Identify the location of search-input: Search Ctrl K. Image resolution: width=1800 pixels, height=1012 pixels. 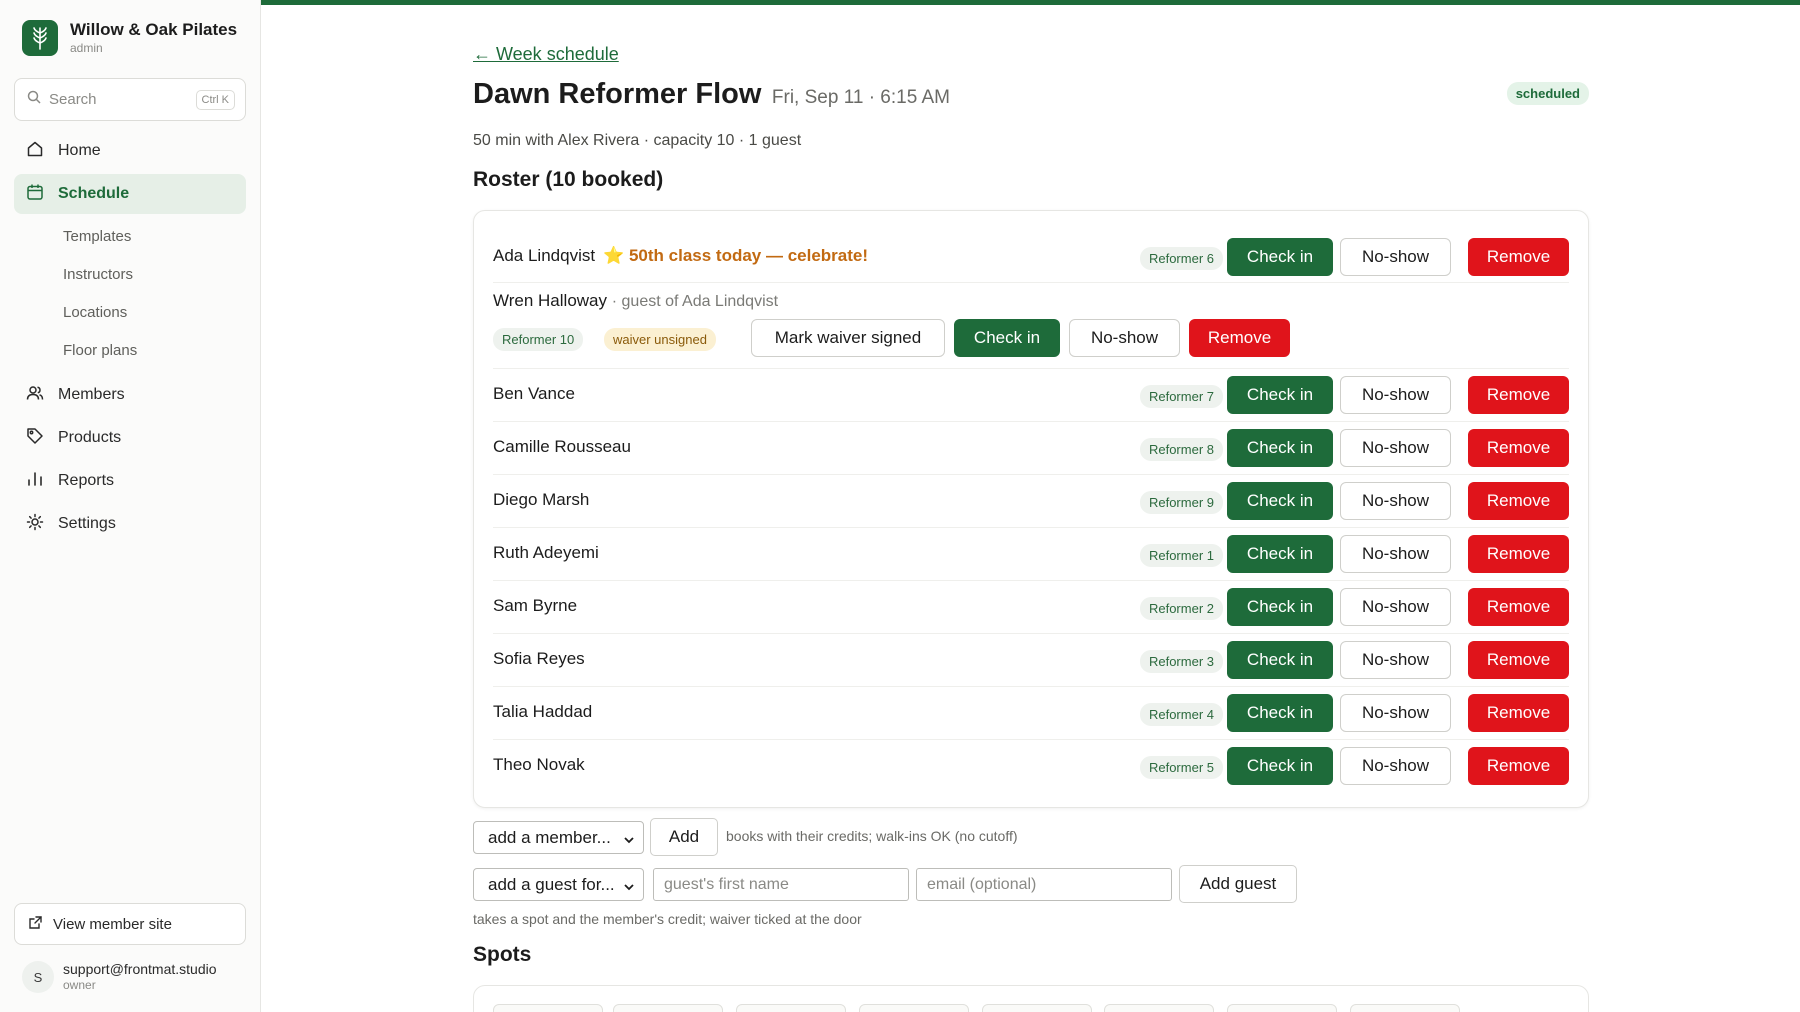
(130, 99).